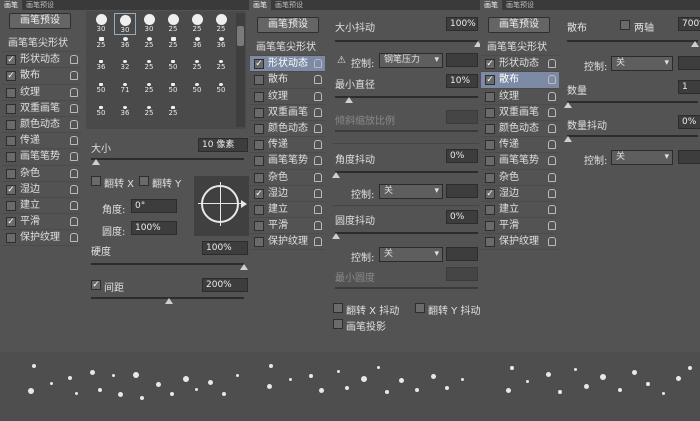  I want to click on min-diameter-slider-track, so click(406, 97).